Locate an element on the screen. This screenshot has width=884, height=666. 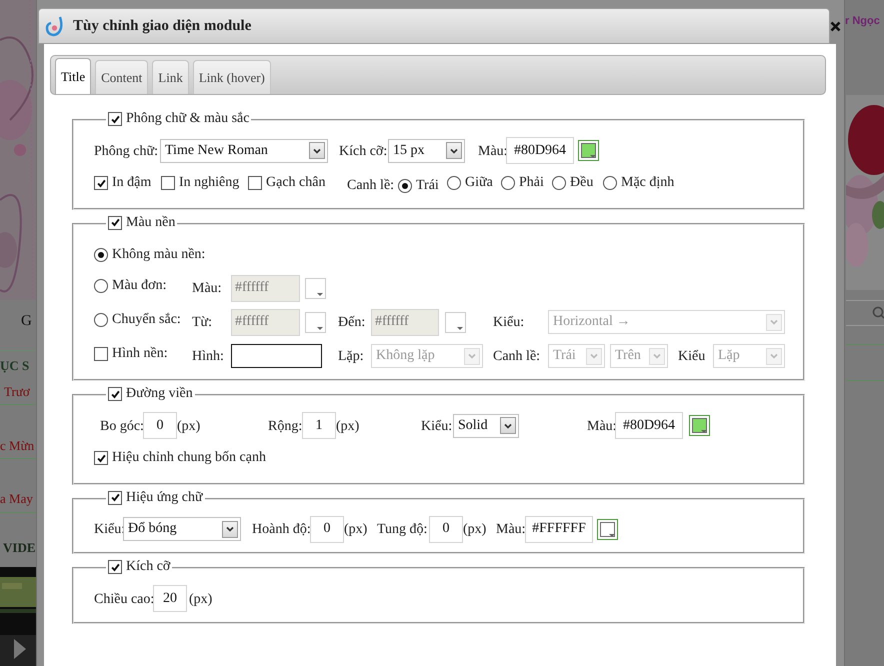
section-heading: VIDE is located at coordinates (19, 548).